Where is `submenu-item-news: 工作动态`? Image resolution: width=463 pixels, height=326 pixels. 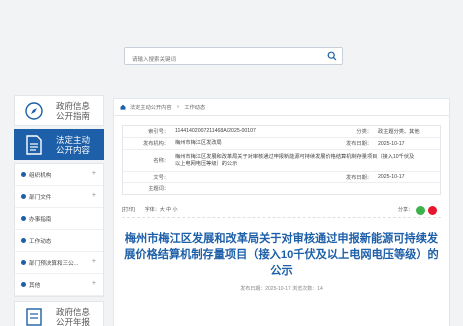 submenu-item-news: 工作动态 is located at coordinates (59, 241).